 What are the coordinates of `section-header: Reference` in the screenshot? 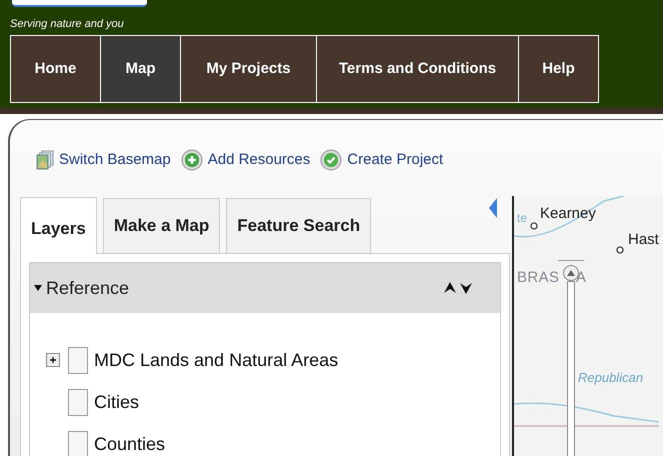 It's located at (265, 288).